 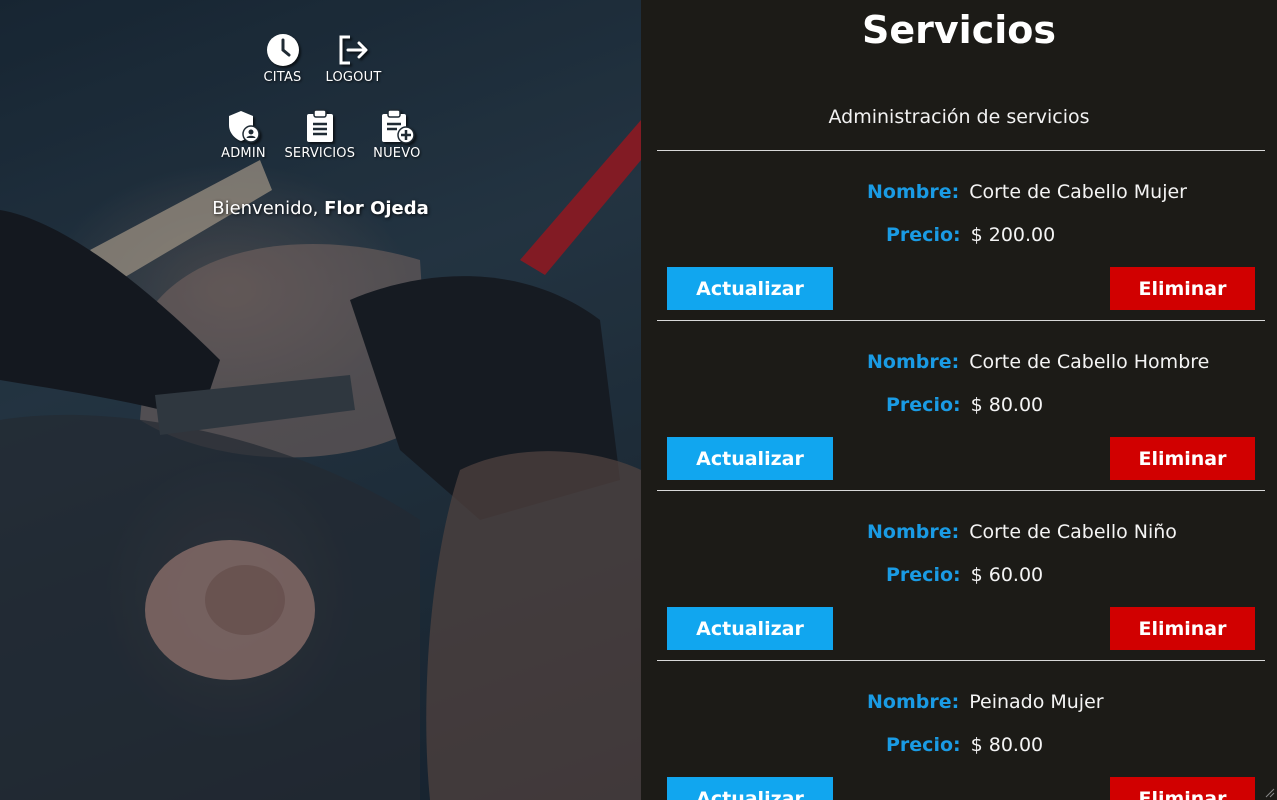 What do you see at coordinates (1036, 702) in the screenshot?
I see `service-name-value: Peinado Mujer` at bounding box center [1036, 702].